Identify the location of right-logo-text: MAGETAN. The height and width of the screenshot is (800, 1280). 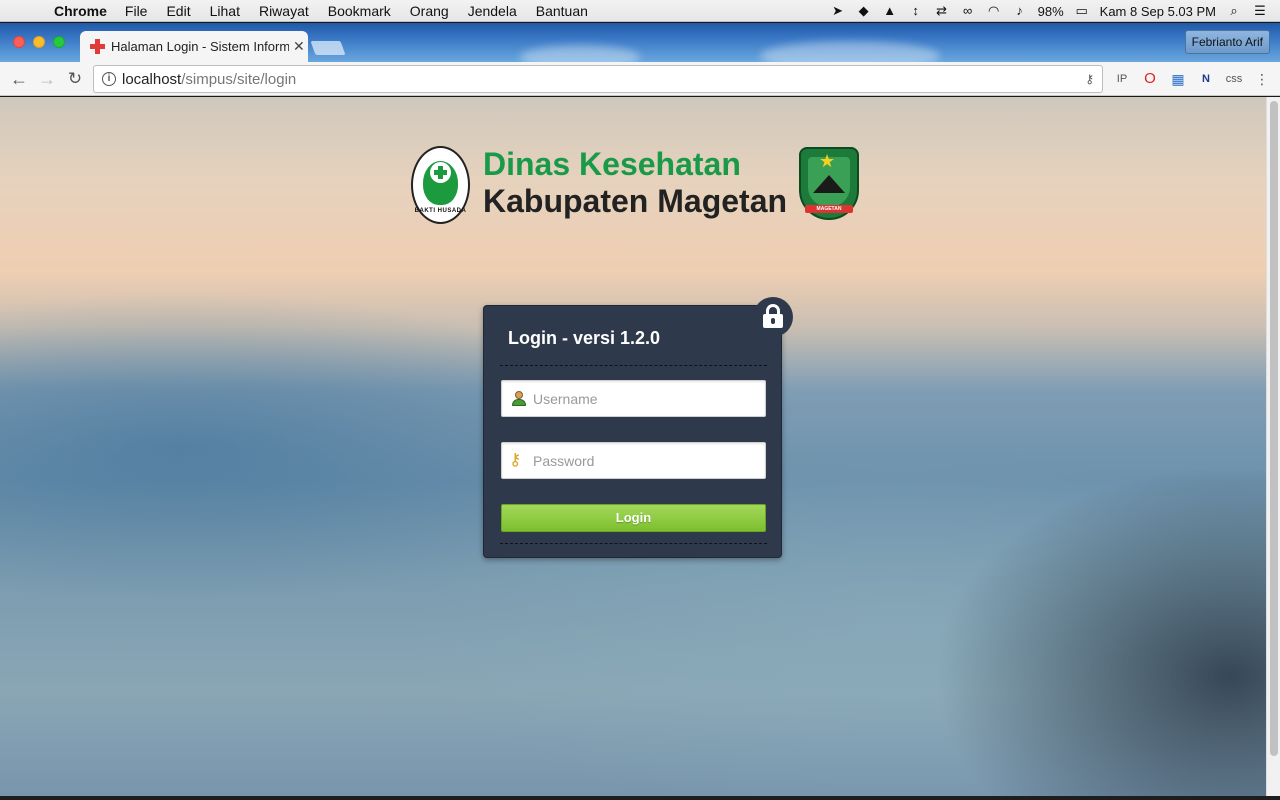
(829, 209).